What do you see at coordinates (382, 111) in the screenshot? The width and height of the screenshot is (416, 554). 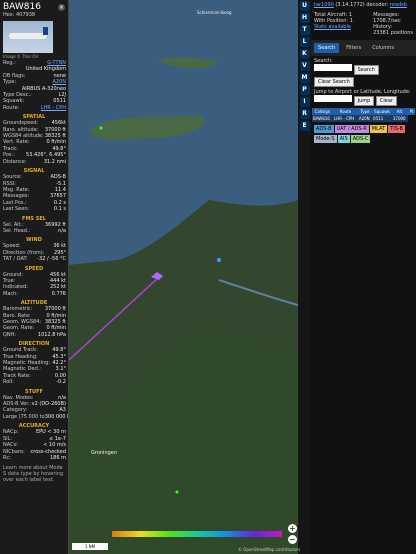 I see `column-header: Squawk` at bounding box center [382, 111].